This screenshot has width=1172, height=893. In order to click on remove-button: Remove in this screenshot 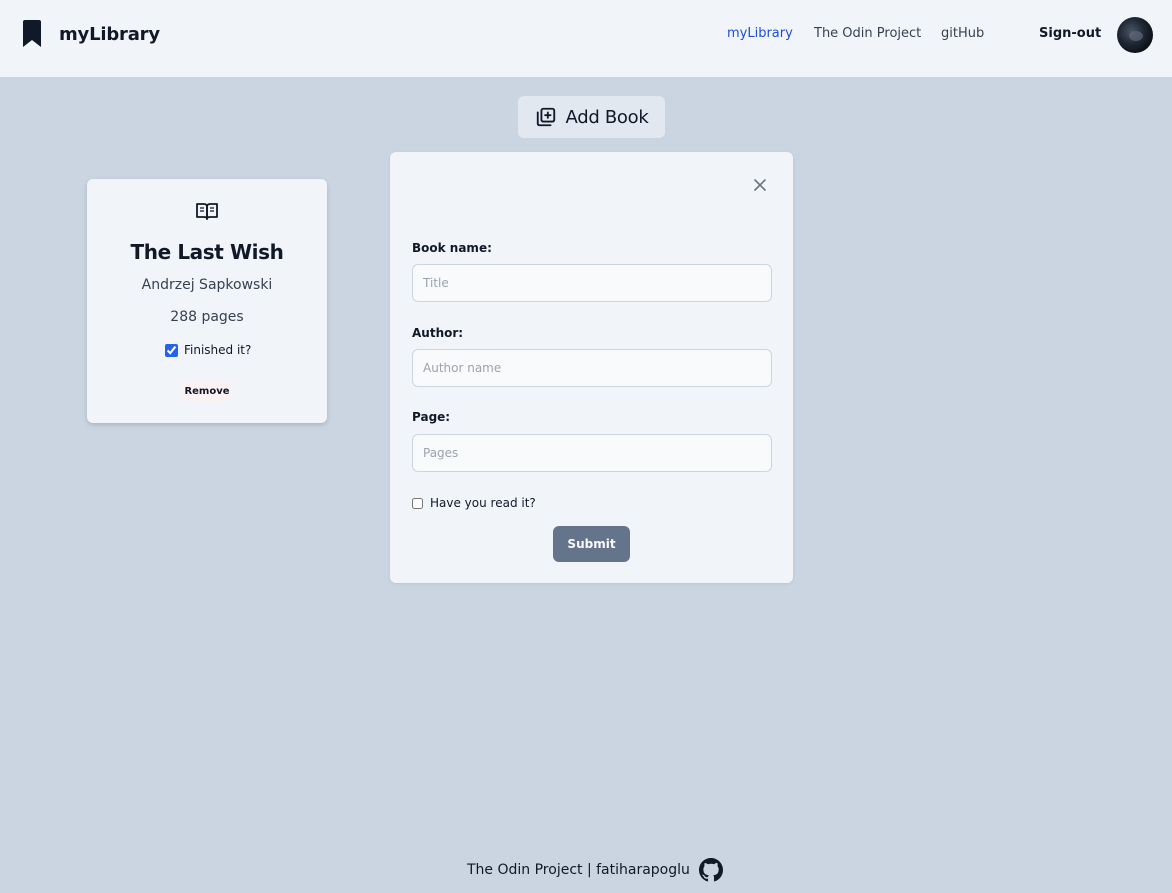, I will do `click(207, 391)`.